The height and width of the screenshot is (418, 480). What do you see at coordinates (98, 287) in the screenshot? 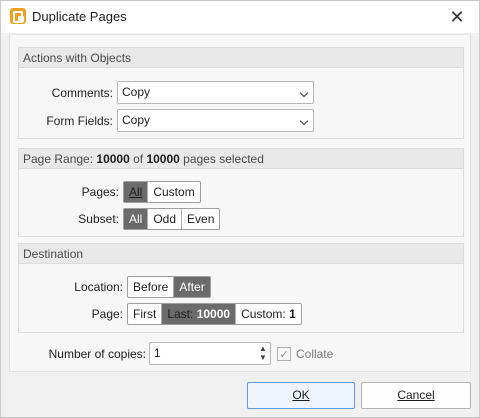
I see `location-label: Location:` at bounding box center [98, 287].